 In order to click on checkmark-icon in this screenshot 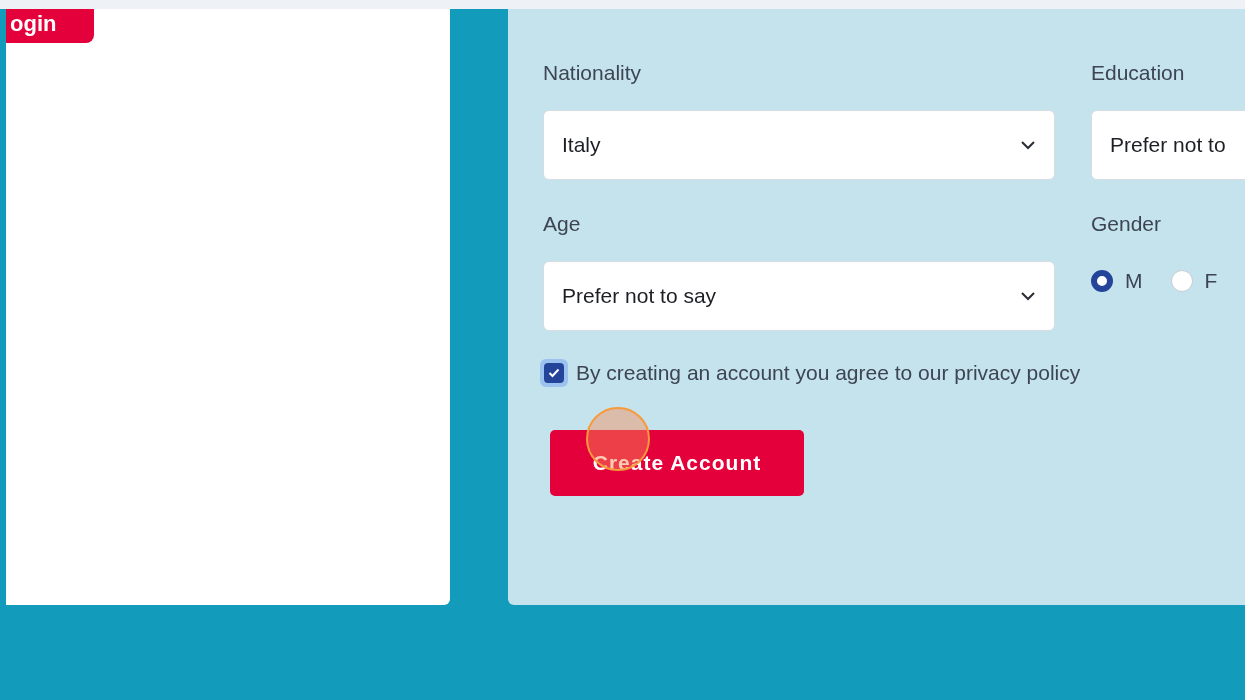, I will do `click(554, 373)`.